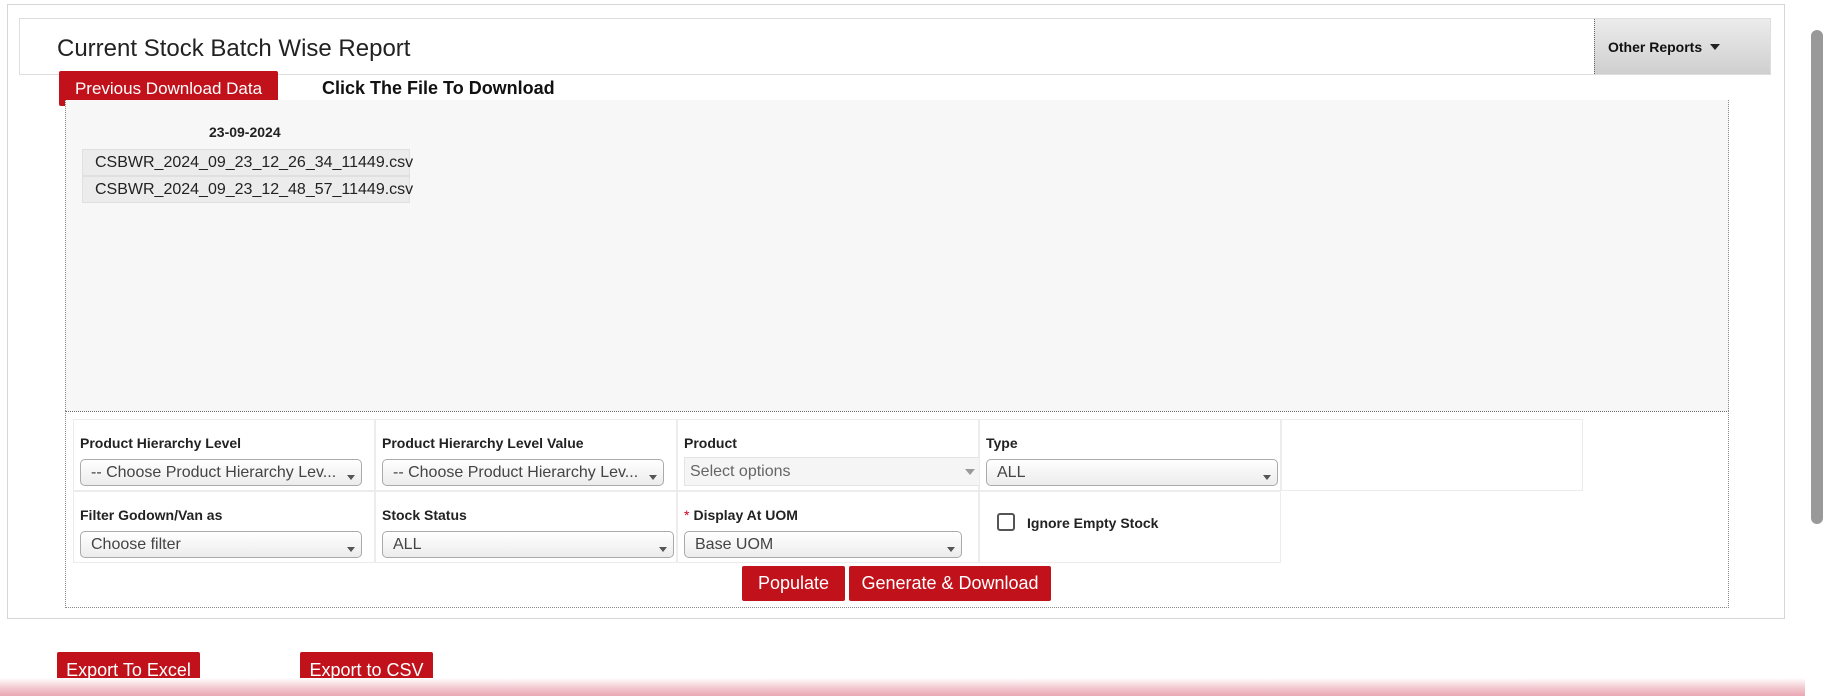  What do you see at coordinates (424, 515) in the screenshot?
I see `stock-status-label: Stock Status` at bounding box center [424, 515].